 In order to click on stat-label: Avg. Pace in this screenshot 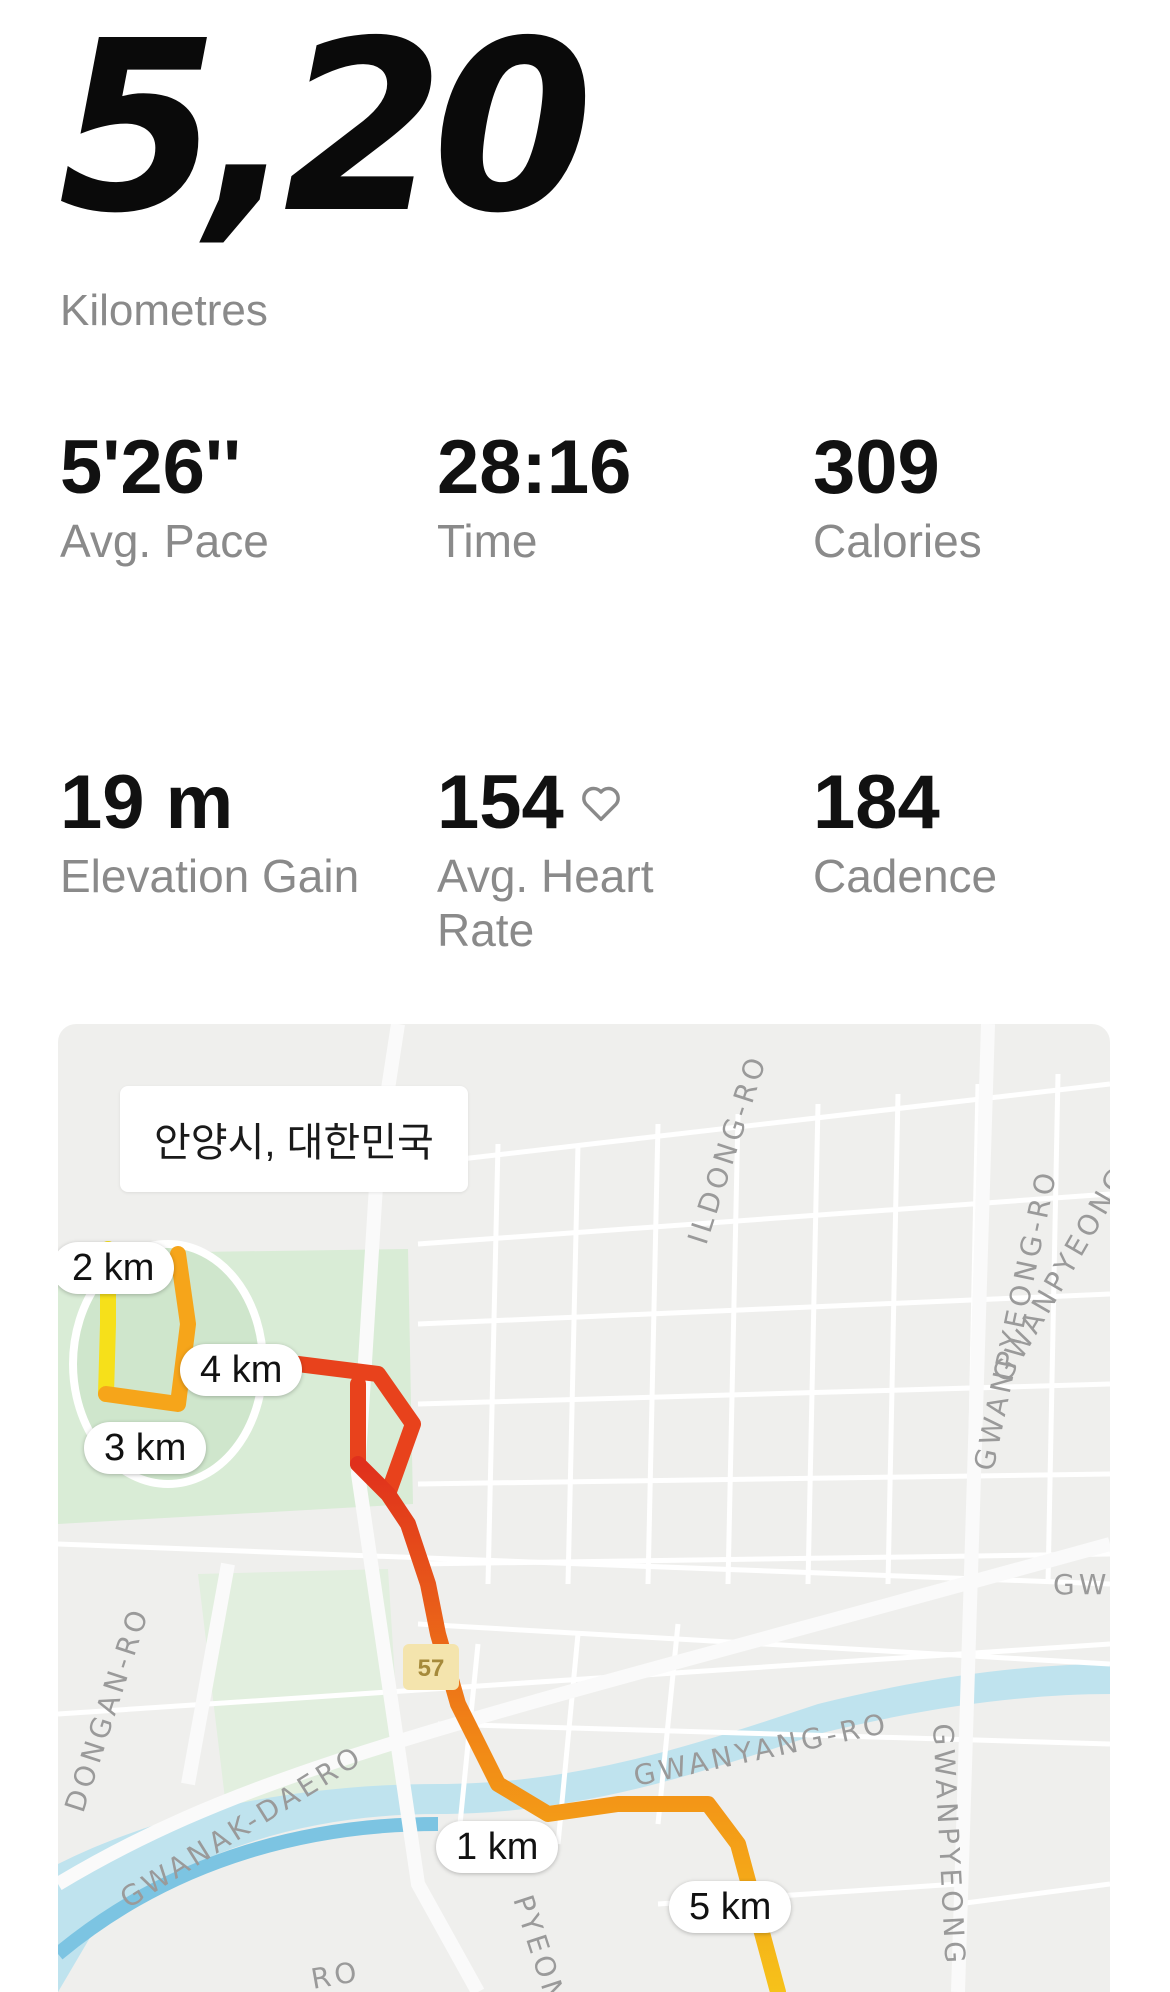, I will do `click(164, 541)`.